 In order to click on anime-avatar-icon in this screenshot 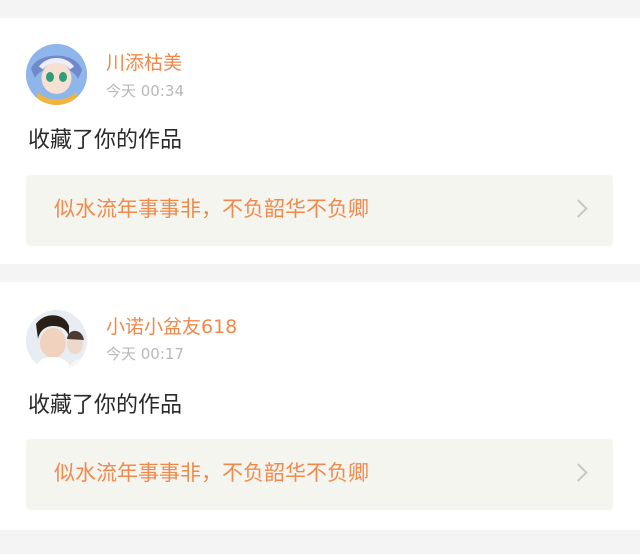, I will do `click(56, 74)`.